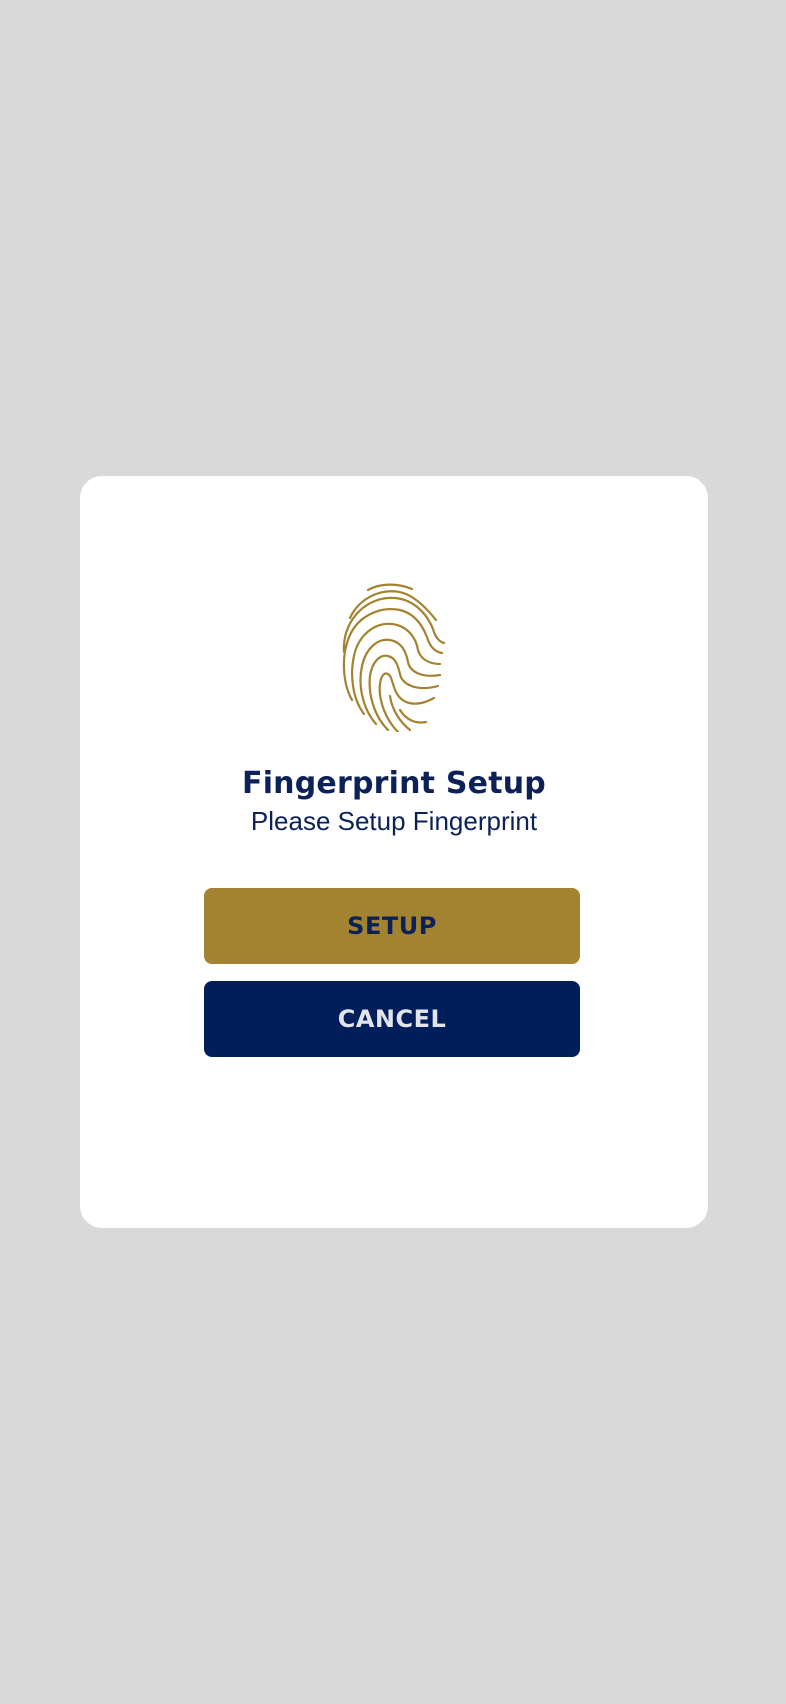 This screenshot has height=1704, width=786. Describe the element at coordinates (392, 926) in the screenshot. I see `setup-button: SETUP` at that location.